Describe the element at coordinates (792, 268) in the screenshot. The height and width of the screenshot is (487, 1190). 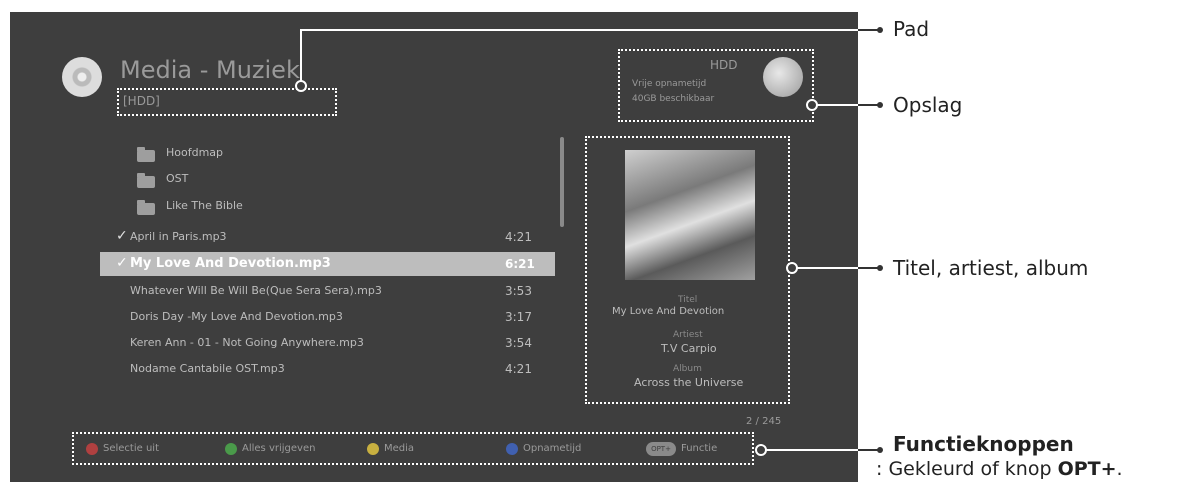
I see `info-anchor` at that location.